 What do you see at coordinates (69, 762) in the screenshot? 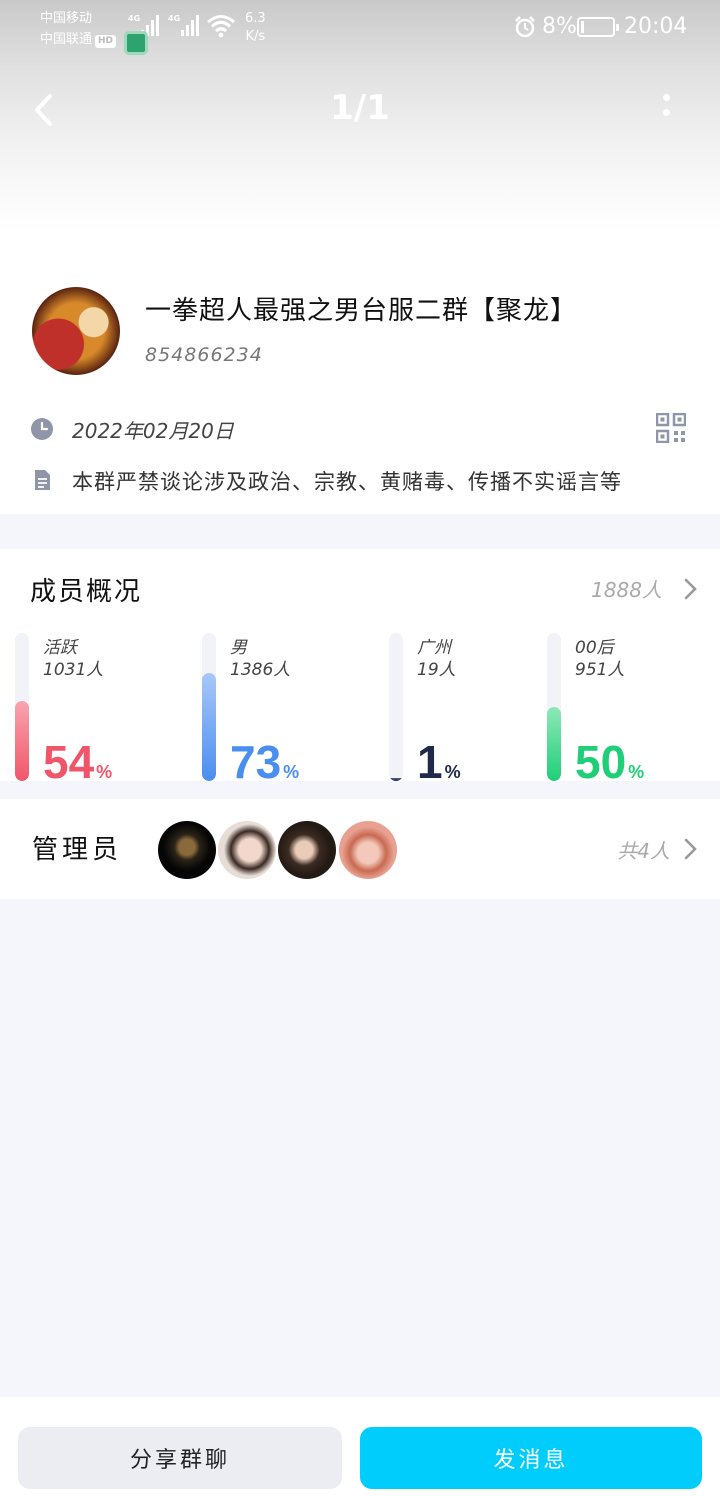
I see `stat-percent-value: 54` at bounding box center [69, 762].